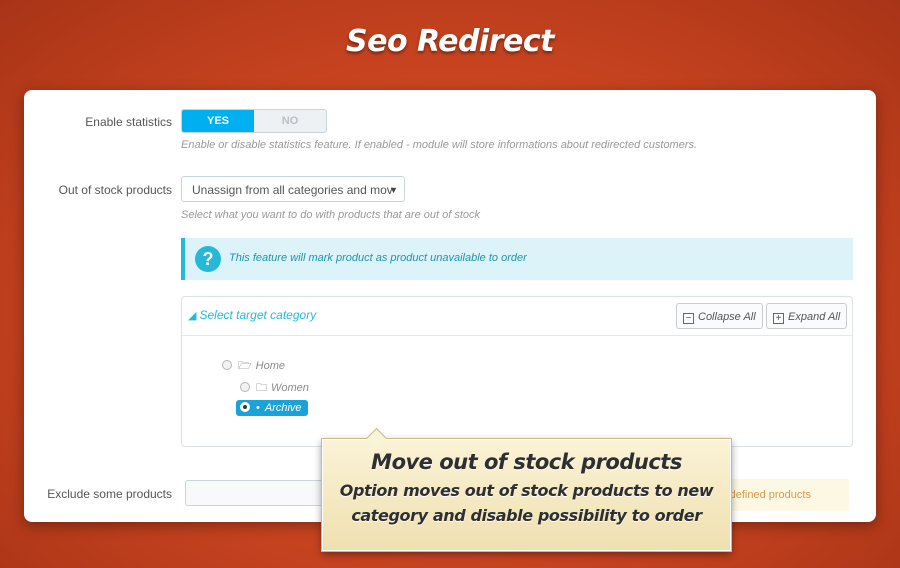 This screenshot has width=900, height=568. I want to click on statistics-no-option: NO, so click(290, 121).